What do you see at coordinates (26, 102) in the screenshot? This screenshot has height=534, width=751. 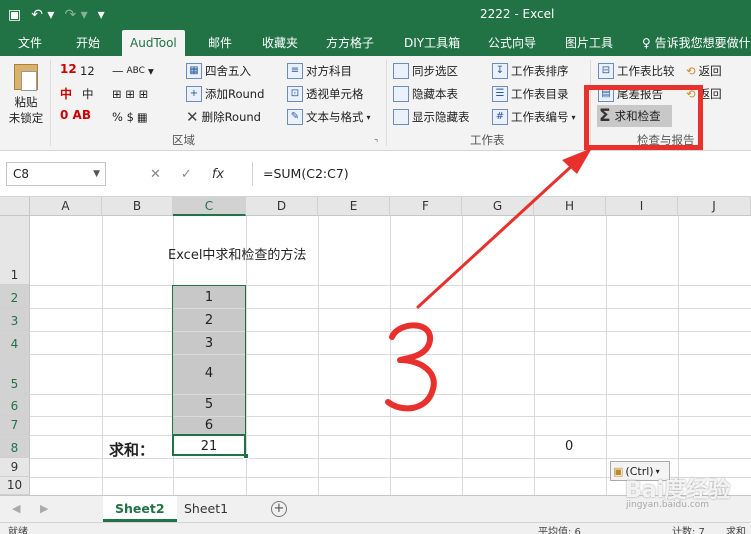 I see `paste-label: 粘贴` at bounding box center [26, 102].